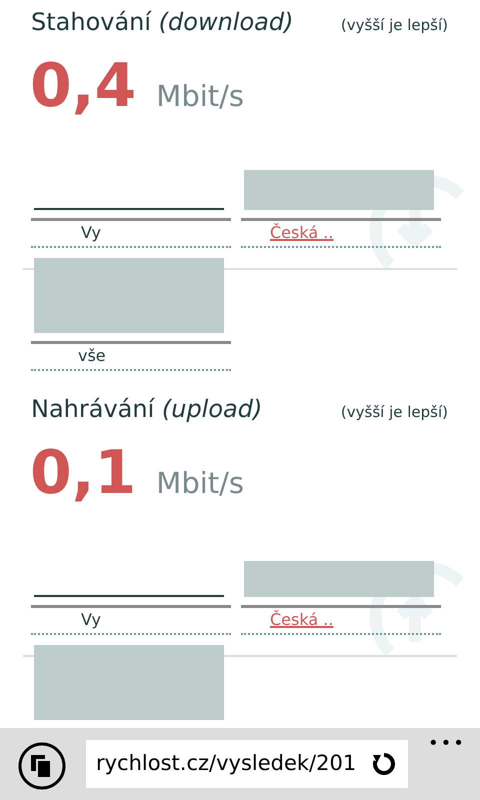  I want to click on speed-value: 0,4, so click(83, 86).